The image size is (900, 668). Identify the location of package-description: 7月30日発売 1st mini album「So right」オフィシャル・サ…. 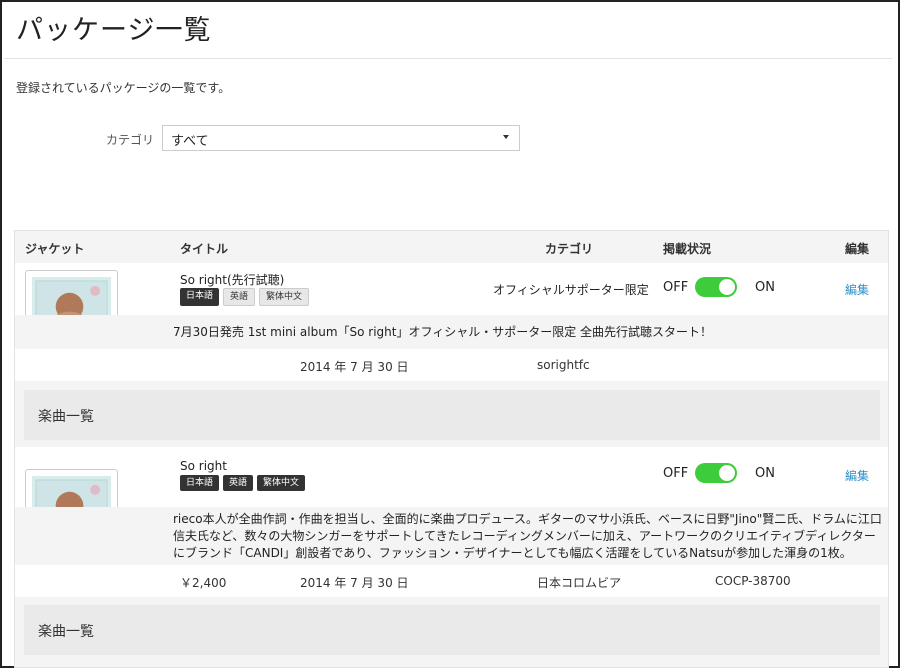
(443, 332).